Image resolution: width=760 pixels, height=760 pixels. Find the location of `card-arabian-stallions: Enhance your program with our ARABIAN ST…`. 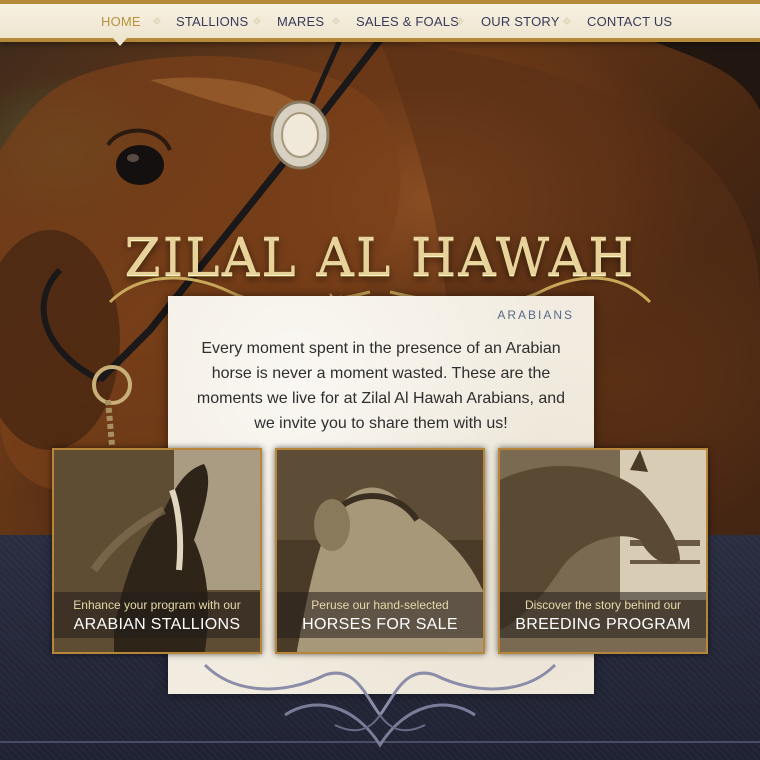

card-arabian-stallions: Enhance your program with our ARABIAN ST… is located at coordinates (157, 551).